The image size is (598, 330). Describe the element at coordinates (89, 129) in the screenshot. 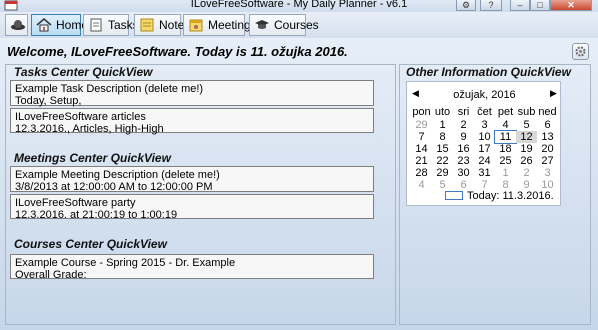

I see `task-item-details: 12.3.2016., Articles, High-High` at that location.